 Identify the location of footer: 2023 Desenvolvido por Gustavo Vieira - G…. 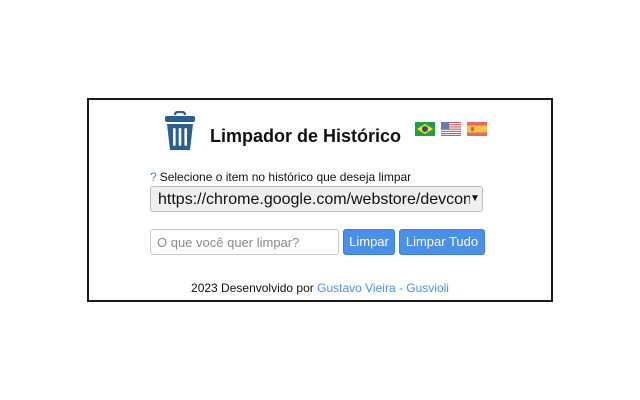
(320, 288).